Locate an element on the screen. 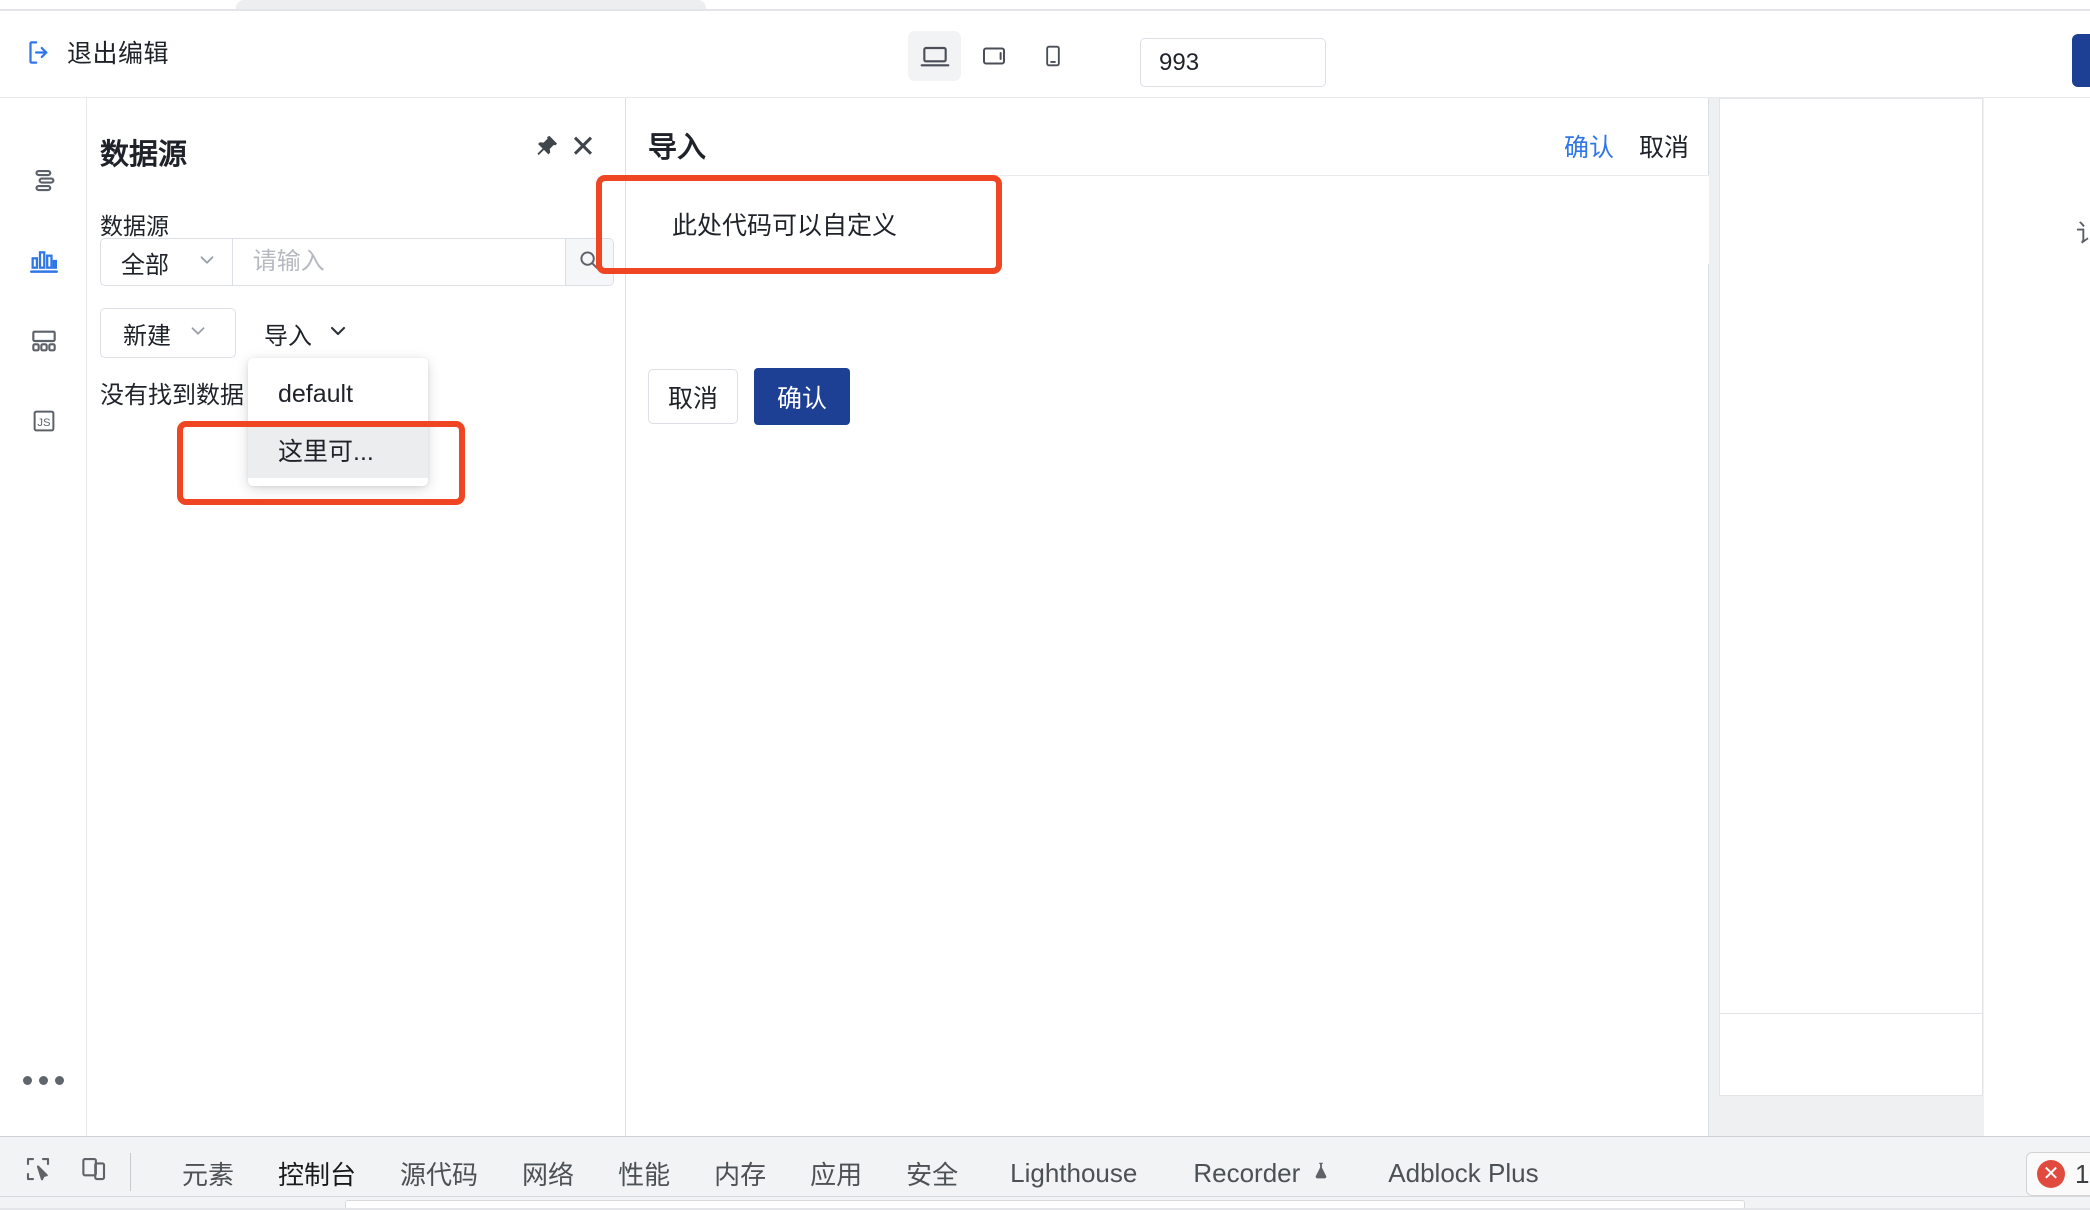 The height and width of the screenshot is (1210, 2090). device-desktop-button is located at coordinates (934, 56).